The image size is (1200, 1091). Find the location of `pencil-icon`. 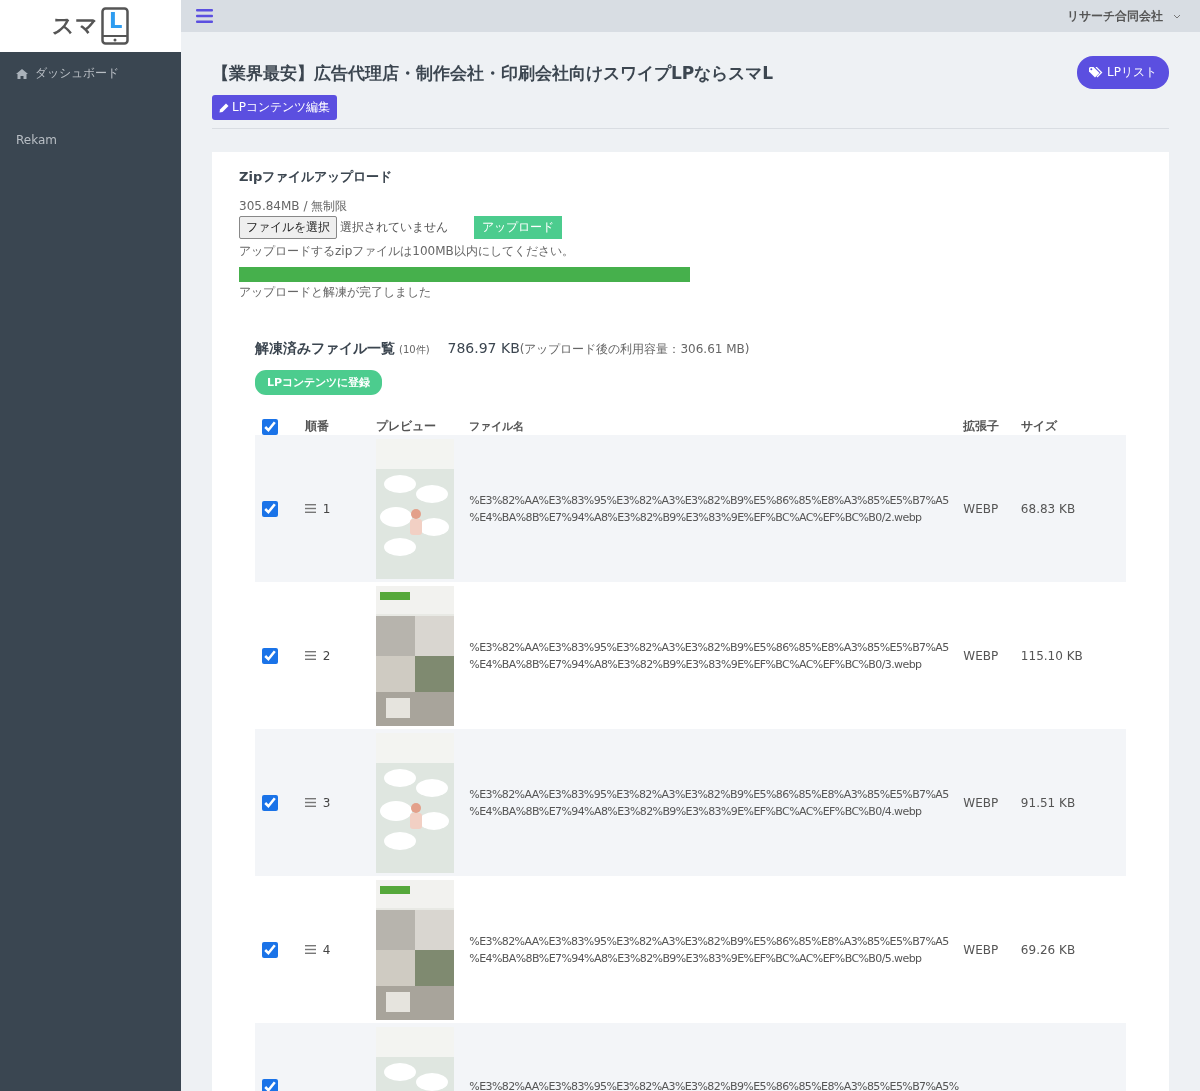

pencil-icon is located at coordinates (224, 107).